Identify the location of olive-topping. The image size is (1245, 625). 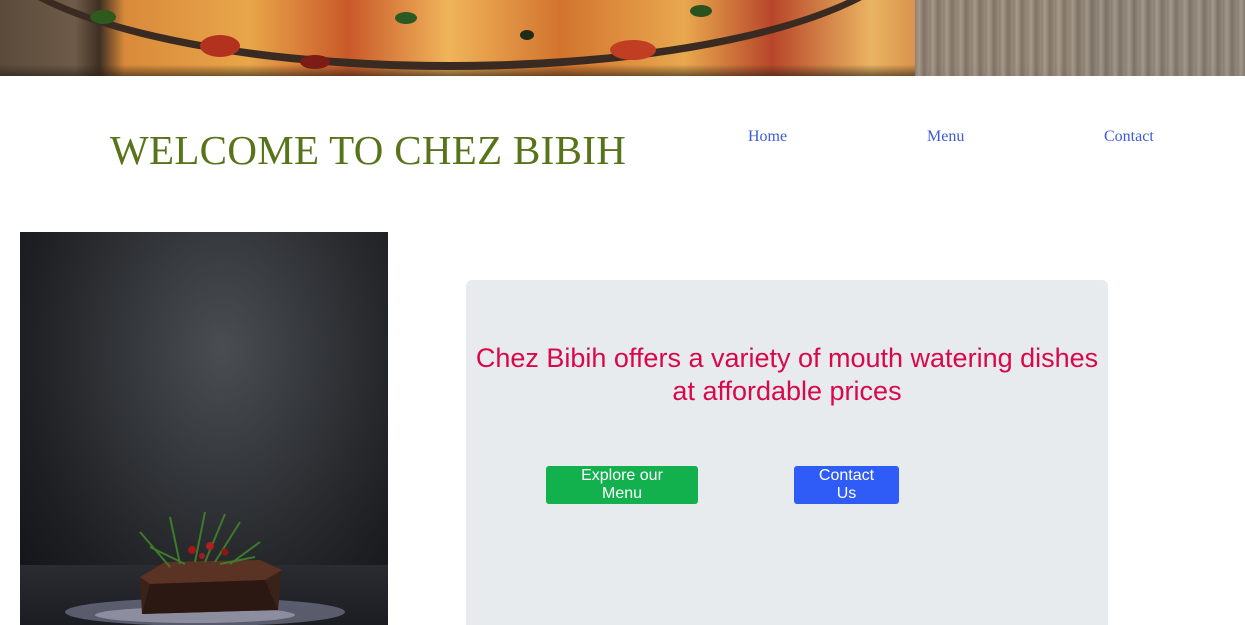
(527, 35).